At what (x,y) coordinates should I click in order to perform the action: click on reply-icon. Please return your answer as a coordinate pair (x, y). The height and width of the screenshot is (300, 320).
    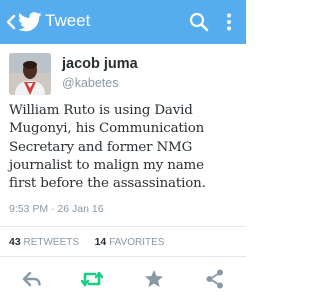
    Looking at the image, I should click on (32, 279).